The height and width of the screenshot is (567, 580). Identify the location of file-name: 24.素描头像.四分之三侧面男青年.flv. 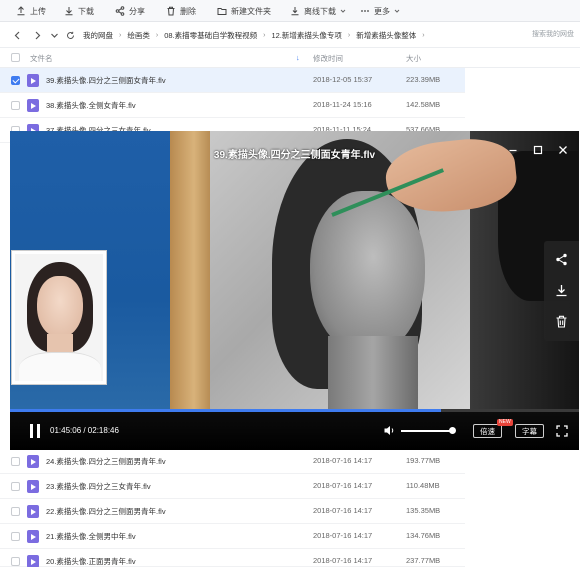
(106, 461).